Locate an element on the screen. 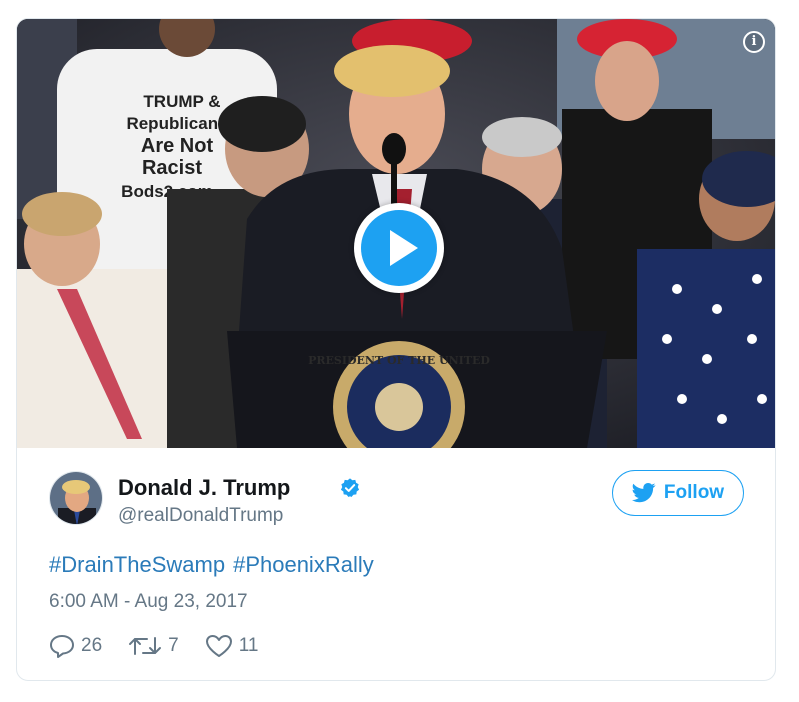  hashtag-drain-the-swamp: #DrainTheSwamp is located at coordinates (137, 564).